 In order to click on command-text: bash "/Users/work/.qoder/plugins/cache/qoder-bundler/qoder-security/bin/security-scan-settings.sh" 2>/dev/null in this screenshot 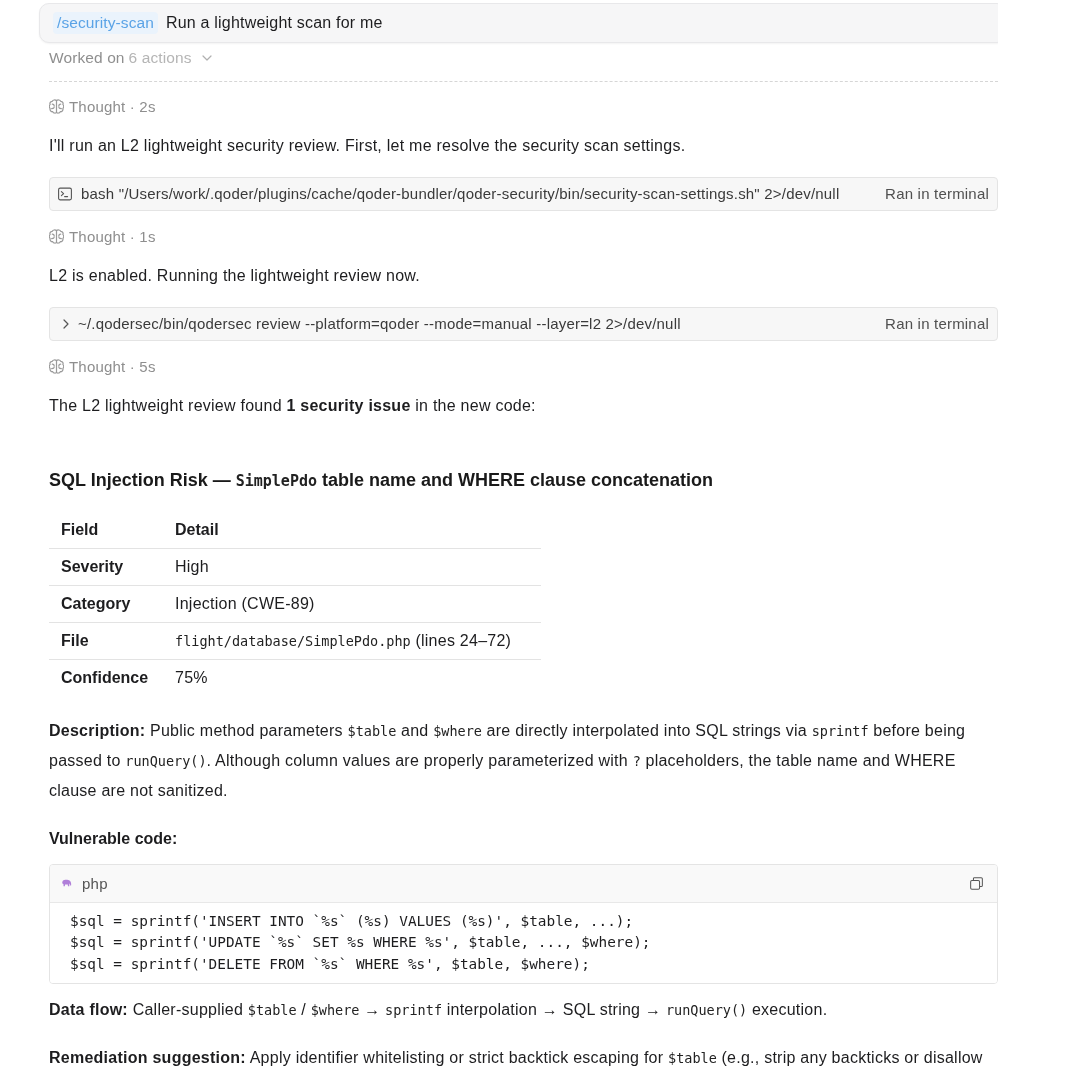, I will do `click(461, 194)`.